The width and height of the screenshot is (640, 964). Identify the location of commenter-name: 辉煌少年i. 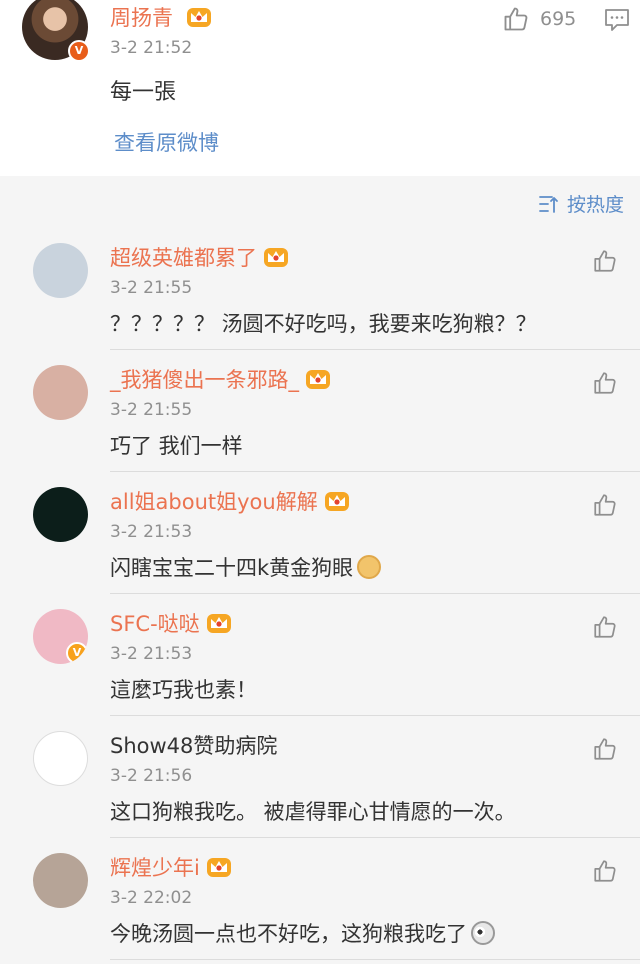
(171, 867).